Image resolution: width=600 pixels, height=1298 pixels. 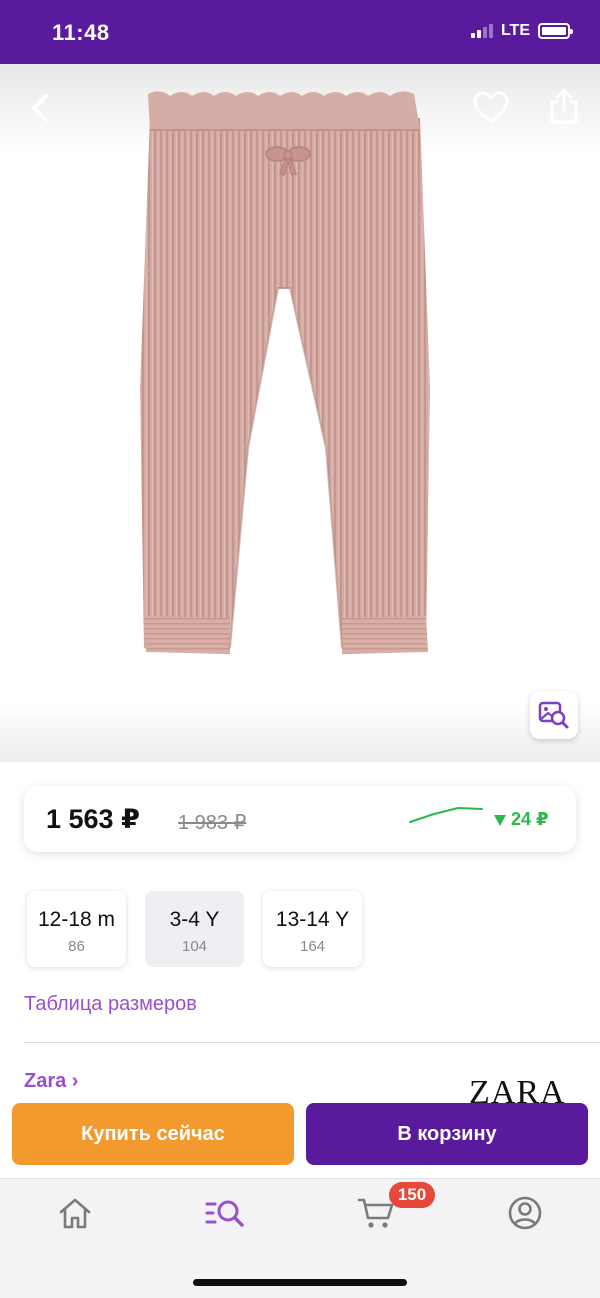 I want to click on size-option: 12-18 m 86, so click(x=76, y=929).